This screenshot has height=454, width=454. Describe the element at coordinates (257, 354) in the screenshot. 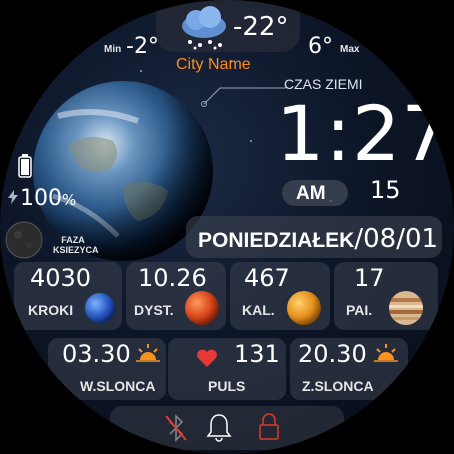

I see `pulse-value: 131` at that location.